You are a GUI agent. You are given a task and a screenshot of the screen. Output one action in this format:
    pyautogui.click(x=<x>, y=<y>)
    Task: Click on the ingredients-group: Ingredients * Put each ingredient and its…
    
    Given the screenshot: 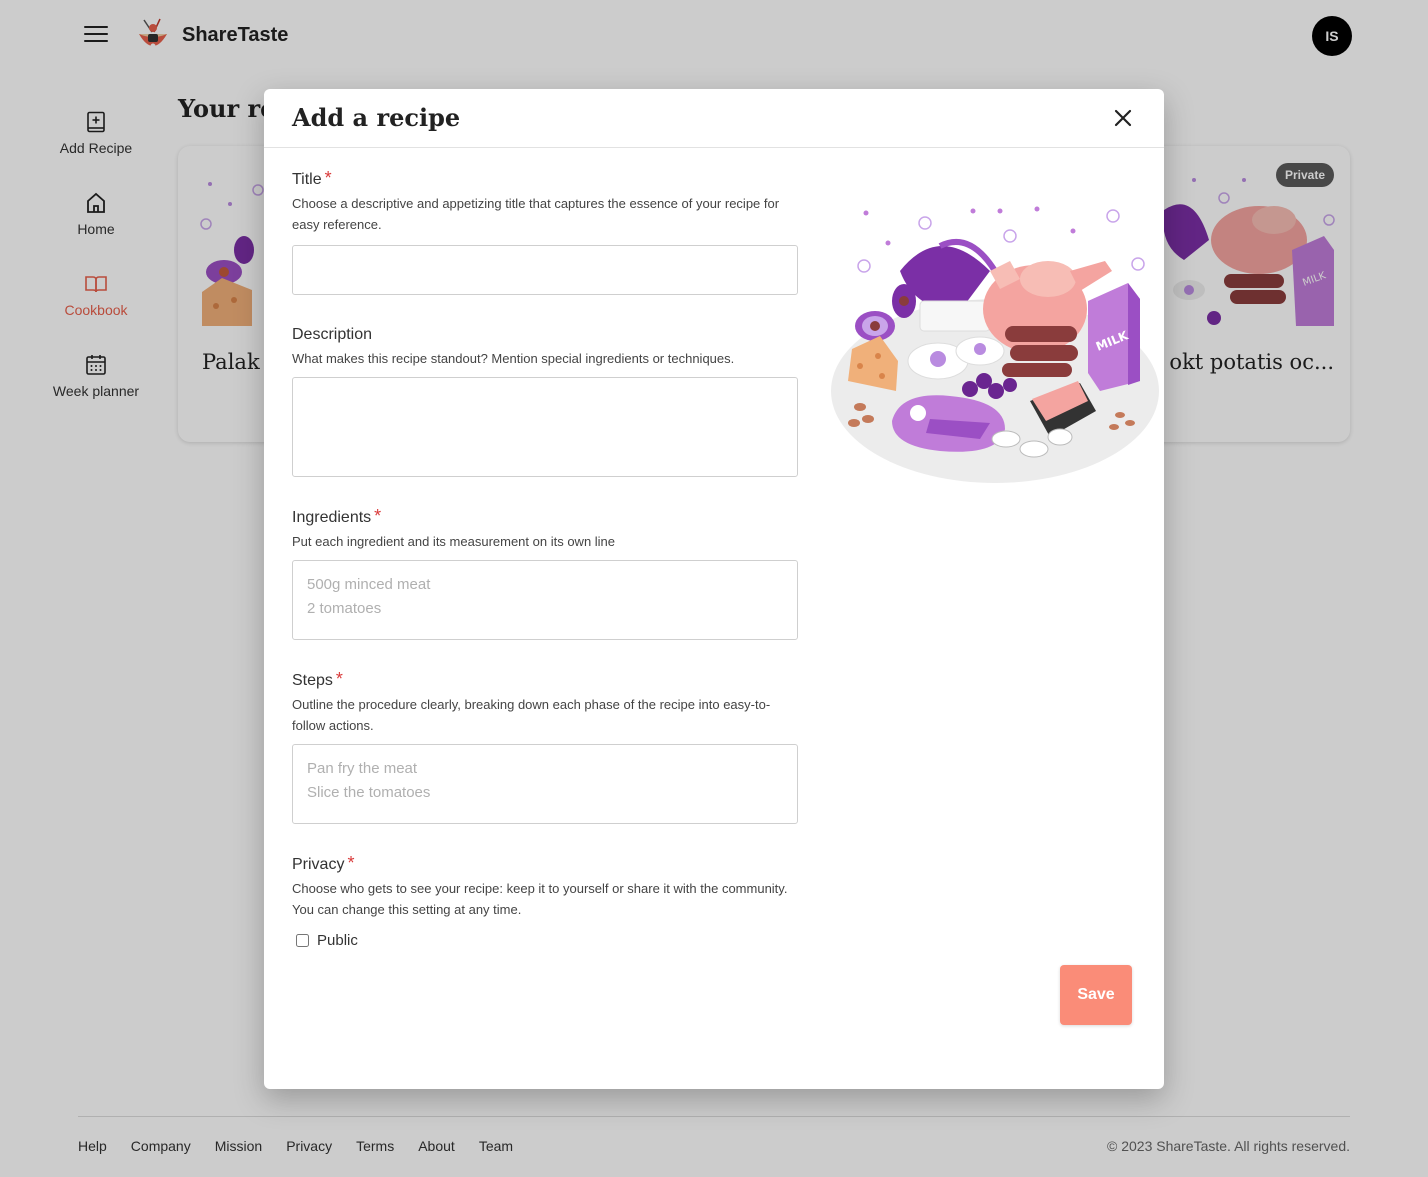 What is the action you would take?
    pyautogui.click(x=545, y=573)
    